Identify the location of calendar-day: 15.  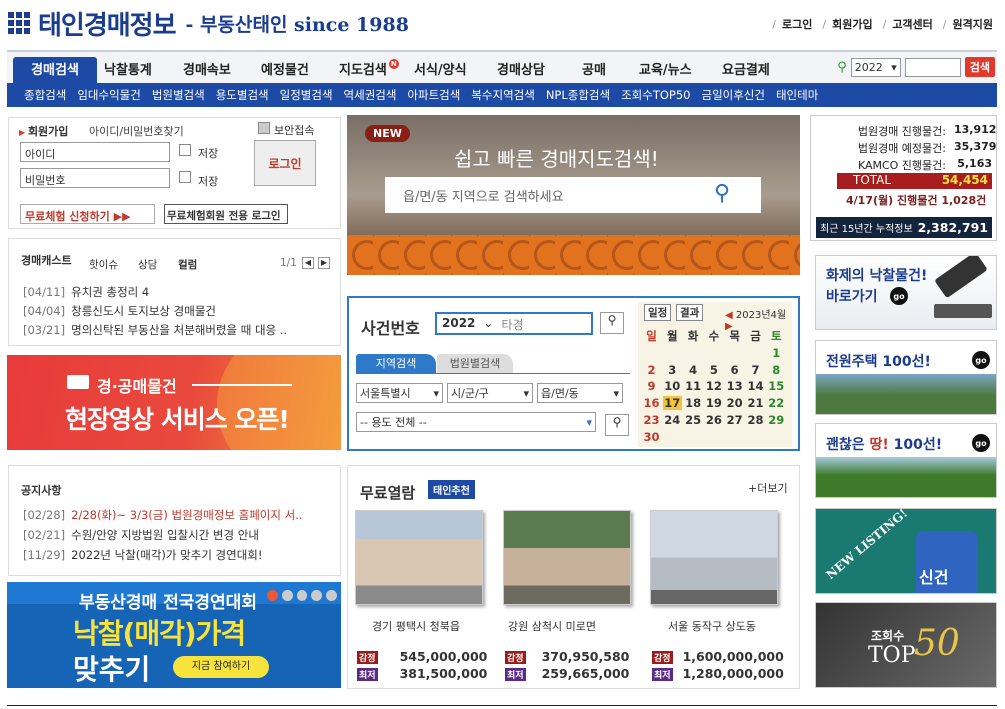
(776, 386).